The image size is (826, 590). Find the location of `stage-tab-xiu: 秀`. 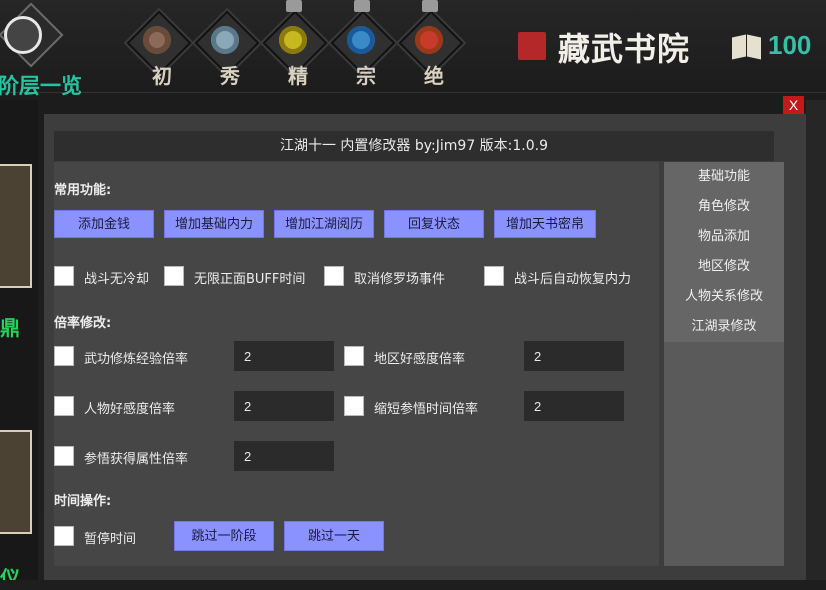

stage-tab-xiu: 秀 is located at coordinates (224, 49).